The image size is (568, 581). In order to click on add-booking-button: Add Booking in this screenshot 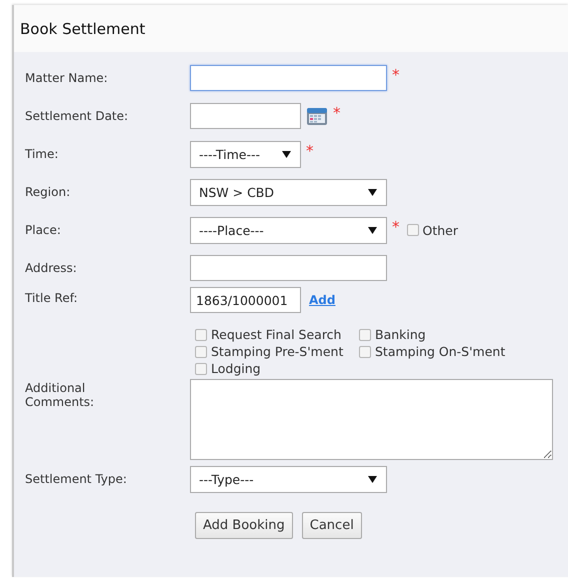, I will do `click(244, 525)`.